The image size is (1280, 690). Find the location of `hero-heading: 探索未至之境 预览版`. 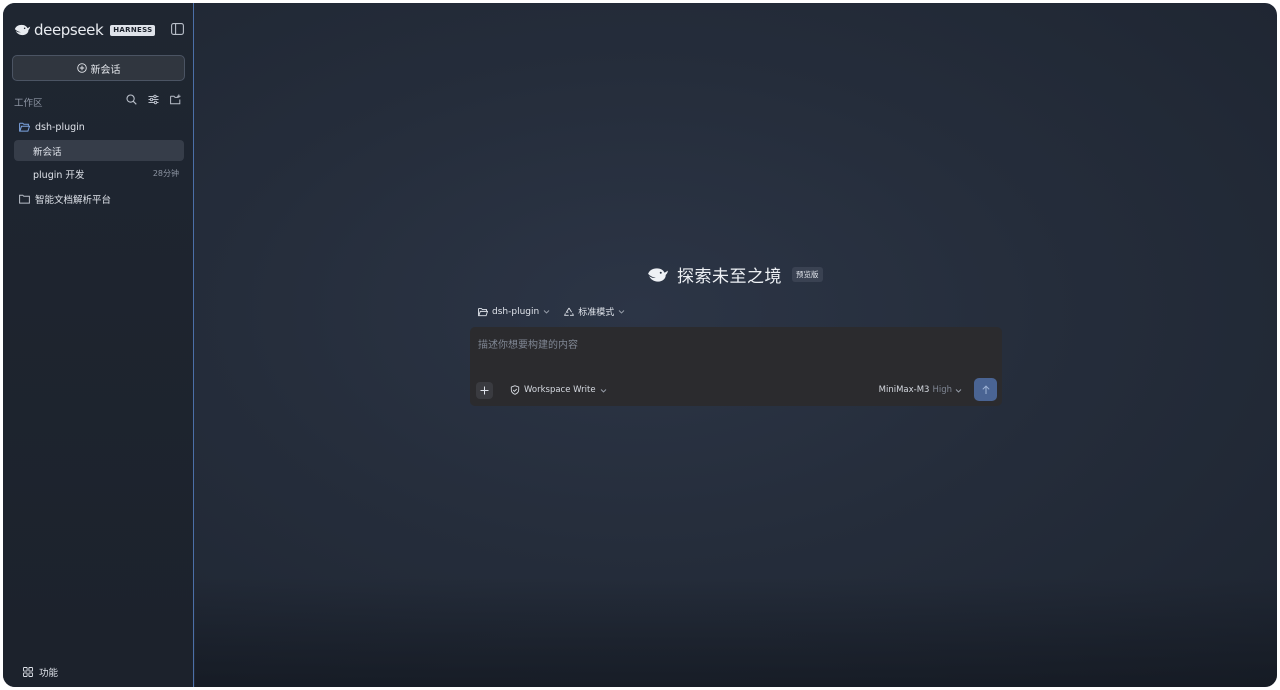

hero-heading: 探索未至之境 预览版 is located at coordinates (735, 274).